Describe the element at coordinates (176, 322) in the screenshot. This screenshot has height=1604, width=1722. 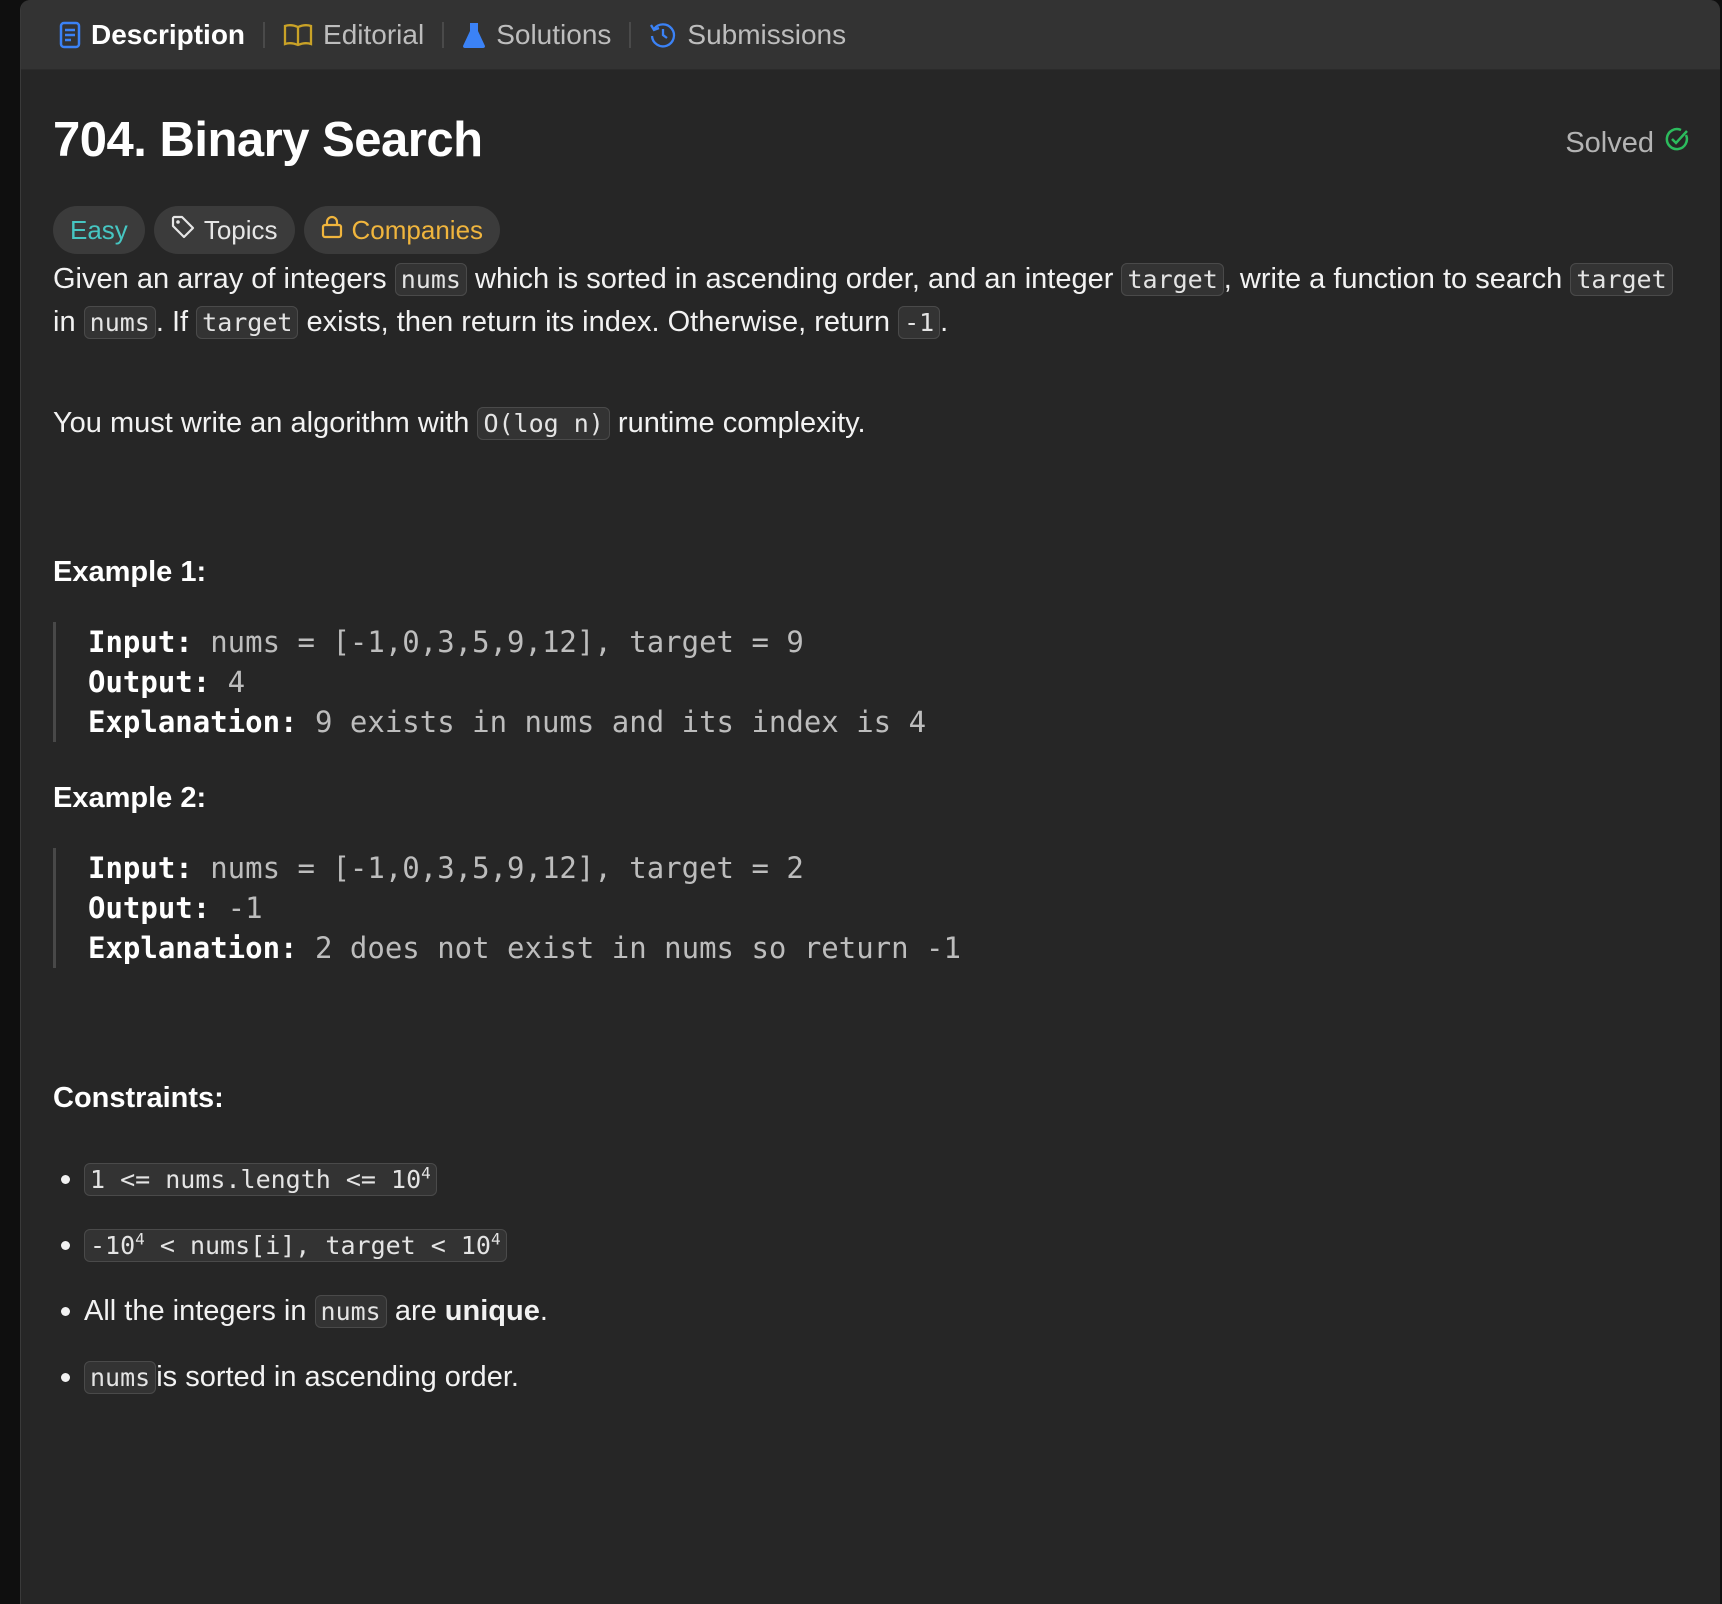
I see `desc-text: . If` at that location.